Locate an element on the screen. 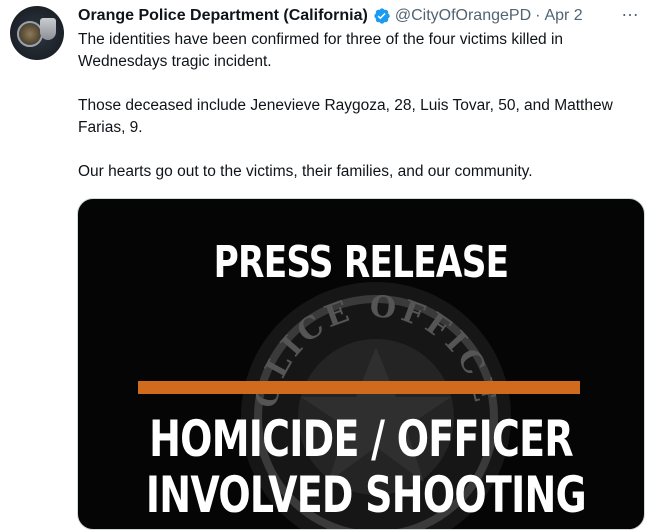 This screenshot has width=650, height=530. tweet-date: Apr 2 is located at coordinates (563, 16).